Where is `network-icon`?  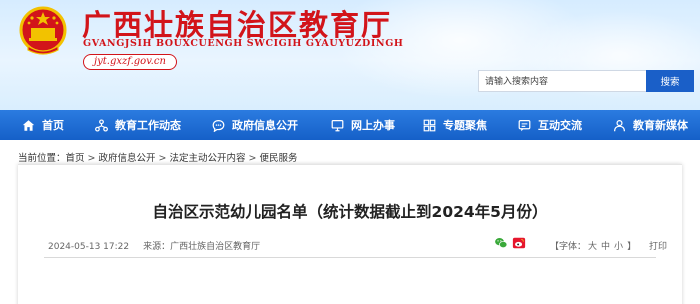 network-icon is located at coordinates (101, 125).